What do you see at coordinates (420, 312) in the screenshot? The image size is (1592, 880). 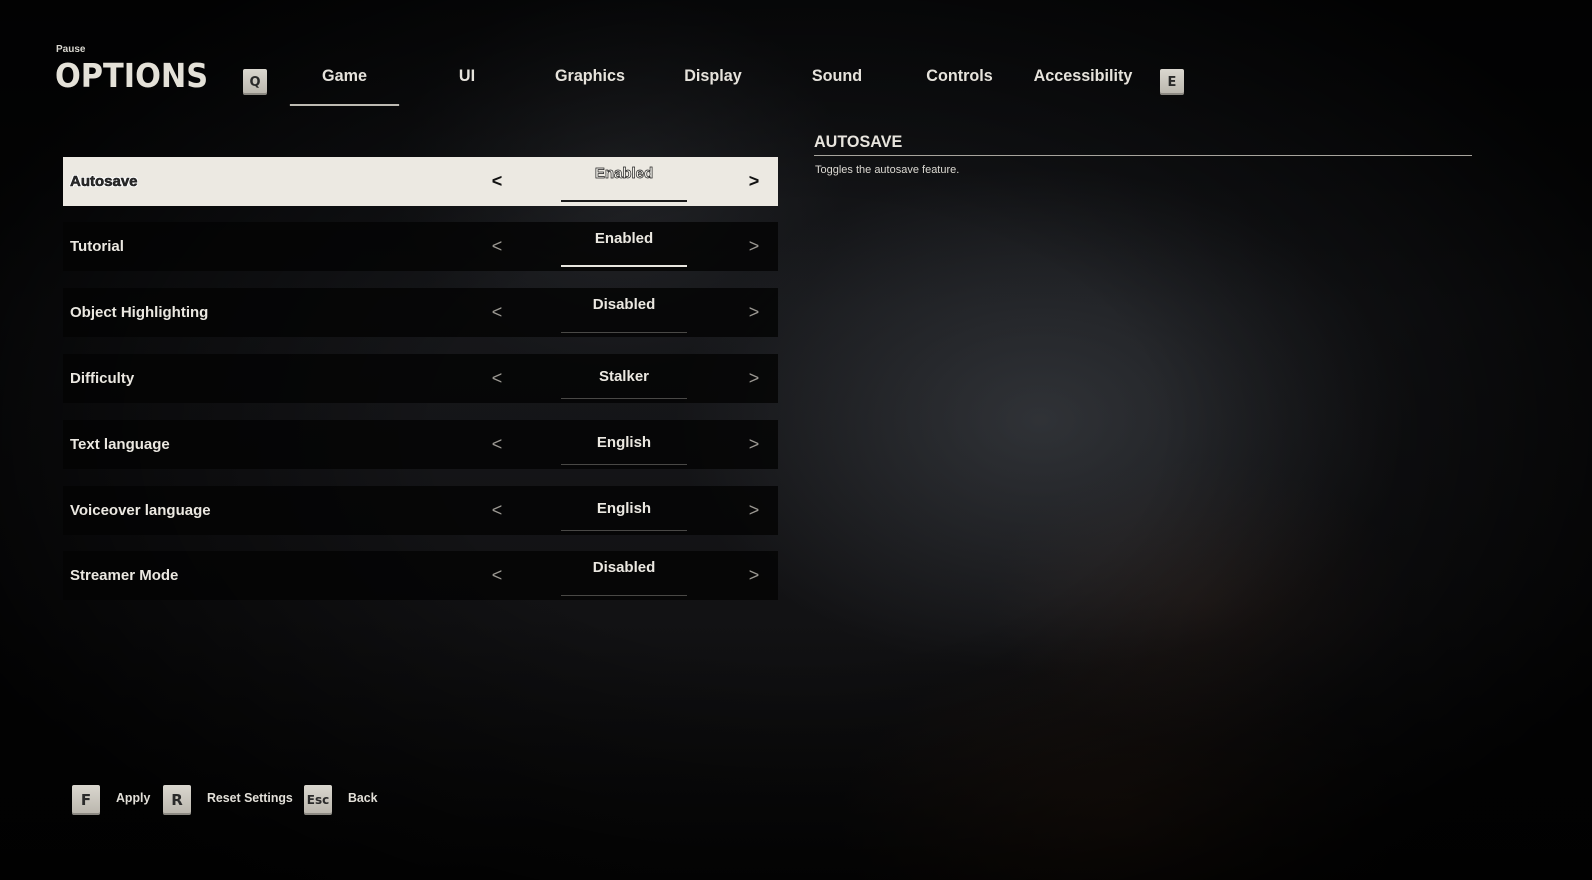 I see `setting-row-object-highlighting: Object Highlighting < Disabled >` at bounding box center [420, 312].